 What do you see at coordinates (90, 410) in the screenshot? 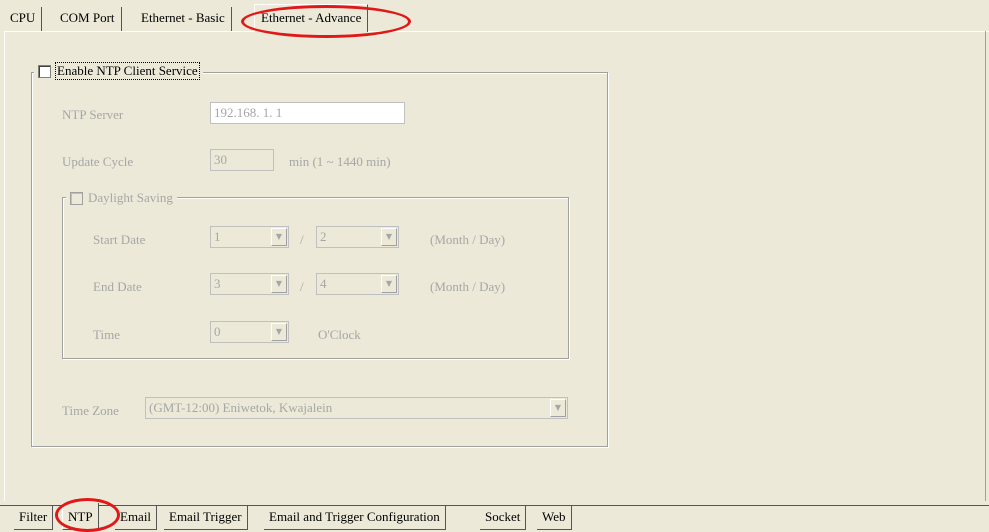
I see `time-zone-label: Time Zone` at bounding box center [90, 410].